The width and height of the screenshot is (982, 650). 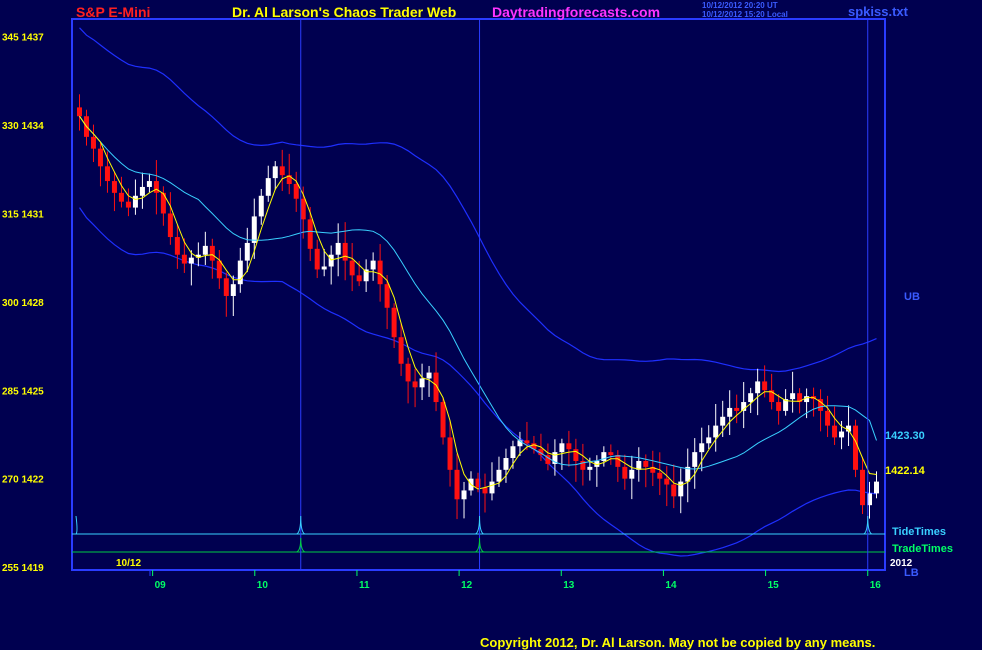 What do you see at coordinates (23, 568) in the screenshot?
I see `y-axis-label: 255 1419` at bounding box center [23, 568].